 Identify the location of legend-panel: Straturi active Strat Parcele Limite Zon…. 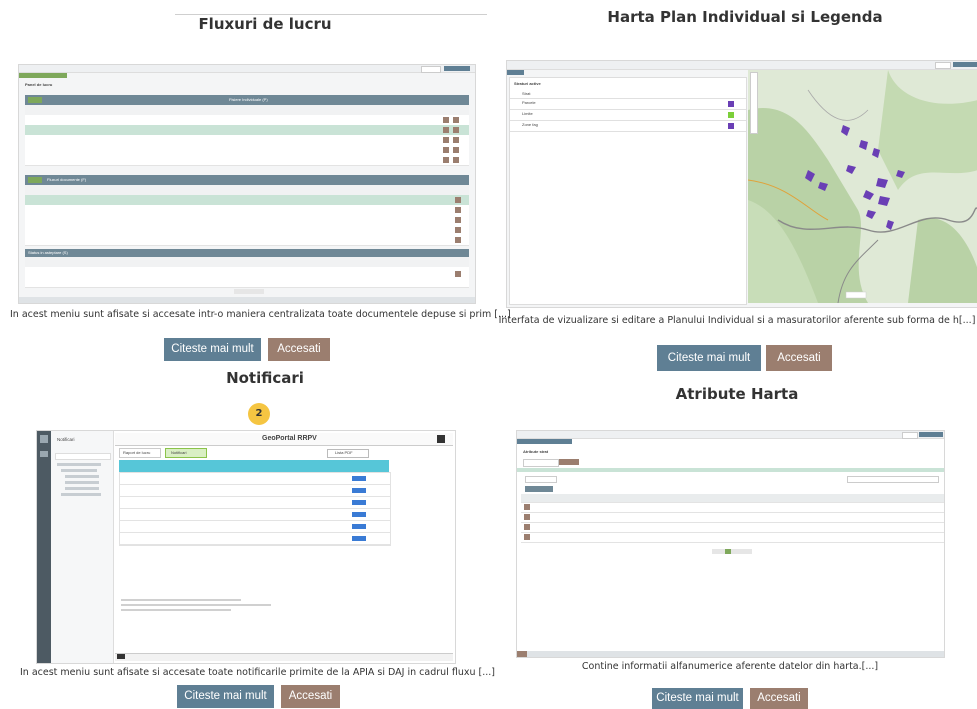
(628, 191).